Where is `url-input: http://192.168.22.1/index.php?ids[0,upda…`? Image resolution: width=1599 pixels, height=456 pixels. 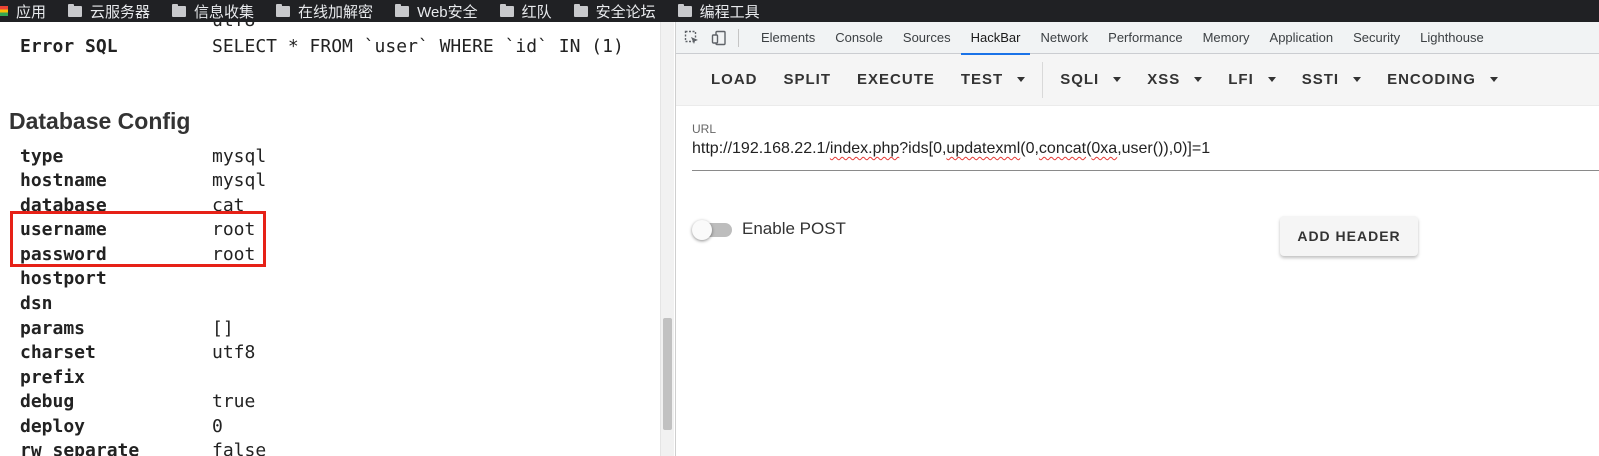 url-input: http://192.168.22.1/index.php?ids[0,upda… is located at coordinates (951, 149).